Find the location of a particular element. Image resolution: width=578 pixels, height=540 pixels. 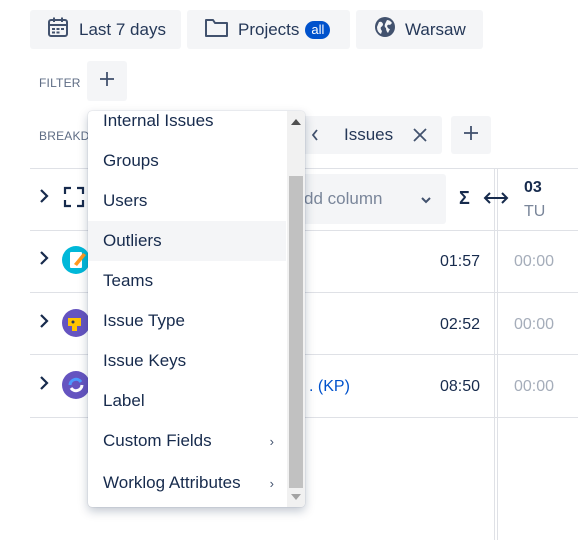

dropdown-scrollbar is located at coordinates (296, 309).